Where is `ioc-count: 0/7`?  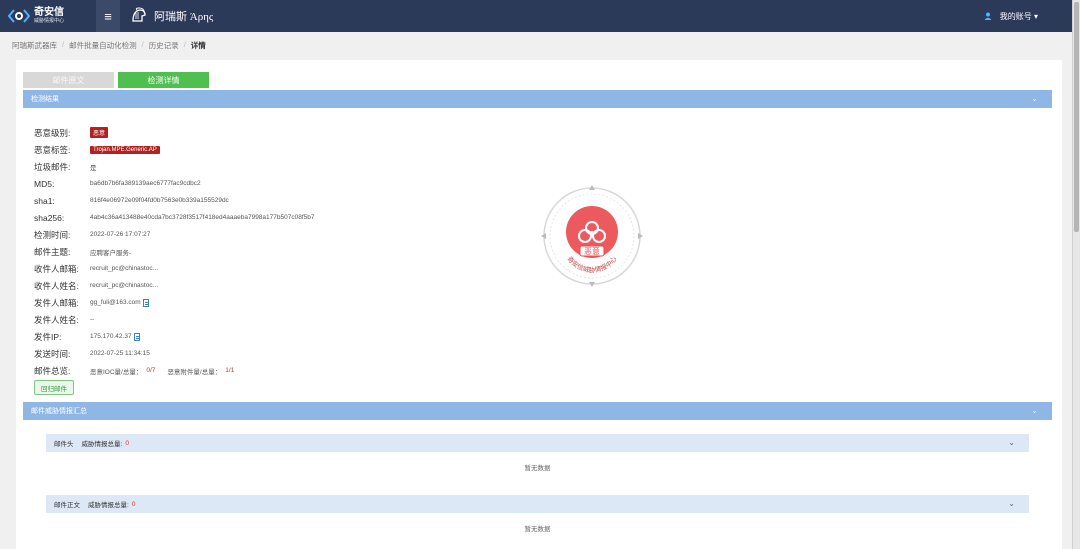 ioc-count: 0/7 is located at coordinates (150, 370).